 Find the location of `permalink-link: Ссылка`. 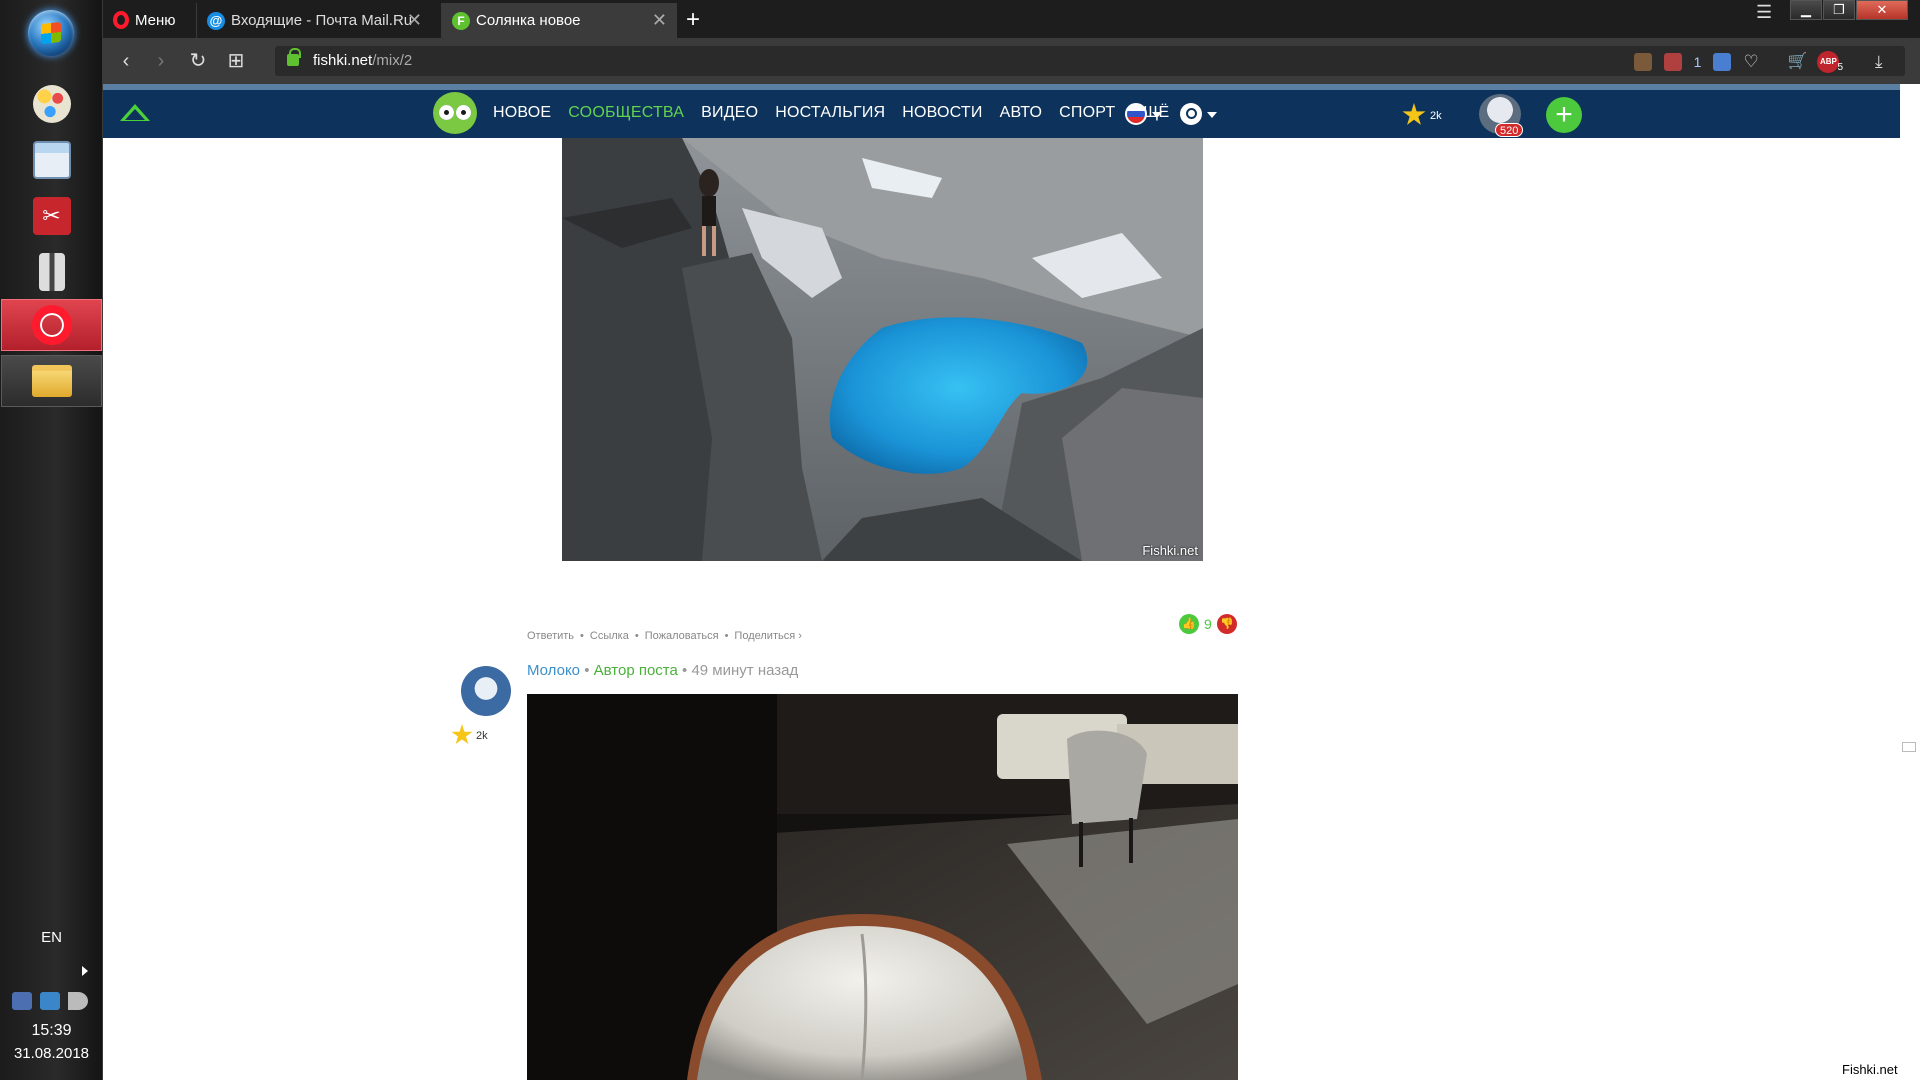

permalink-link: Ссылка is located at coordinates (609, 636).